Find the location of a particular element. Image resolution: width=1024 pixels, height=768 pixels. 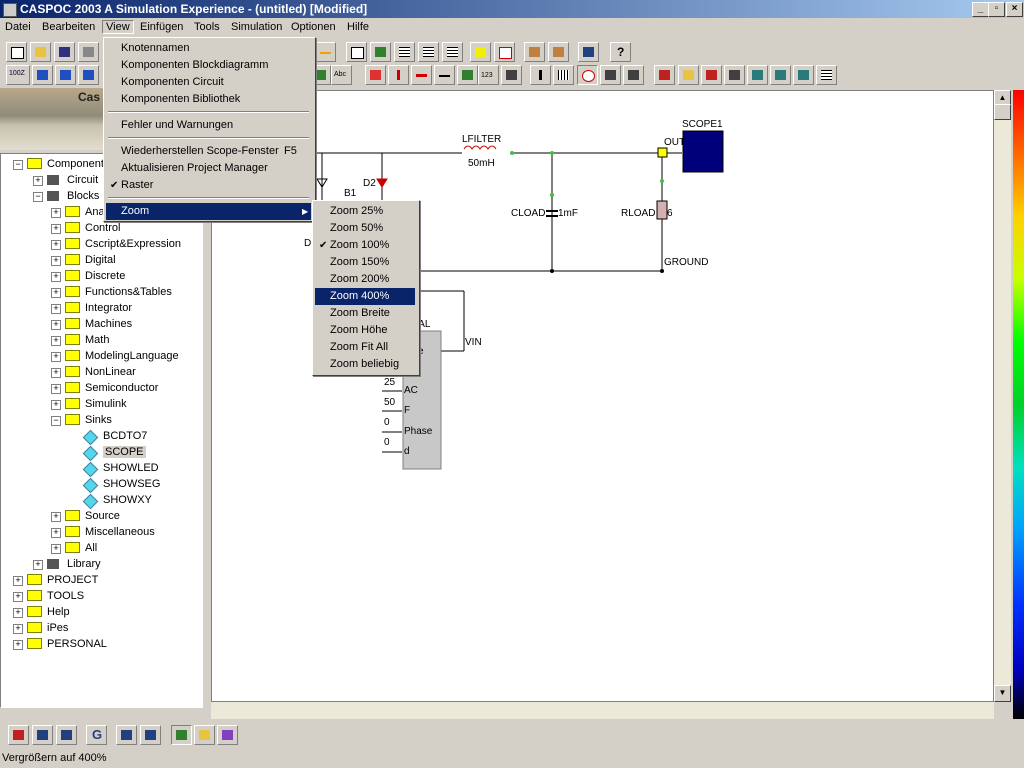

tree-item-scope: SCOPE is located at coordinates (101, 453).